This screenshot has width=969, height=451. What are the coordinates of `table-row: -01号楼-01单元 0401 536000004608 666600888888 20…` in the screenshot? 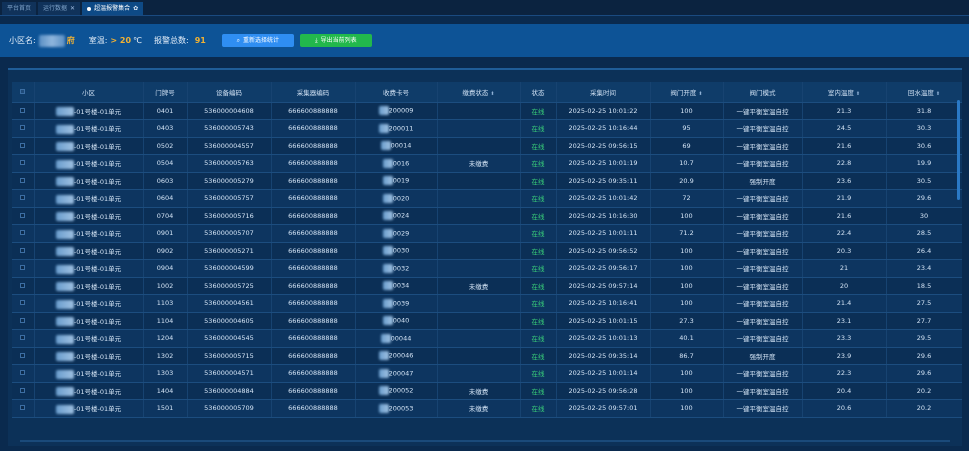 It's located at (487, 111).